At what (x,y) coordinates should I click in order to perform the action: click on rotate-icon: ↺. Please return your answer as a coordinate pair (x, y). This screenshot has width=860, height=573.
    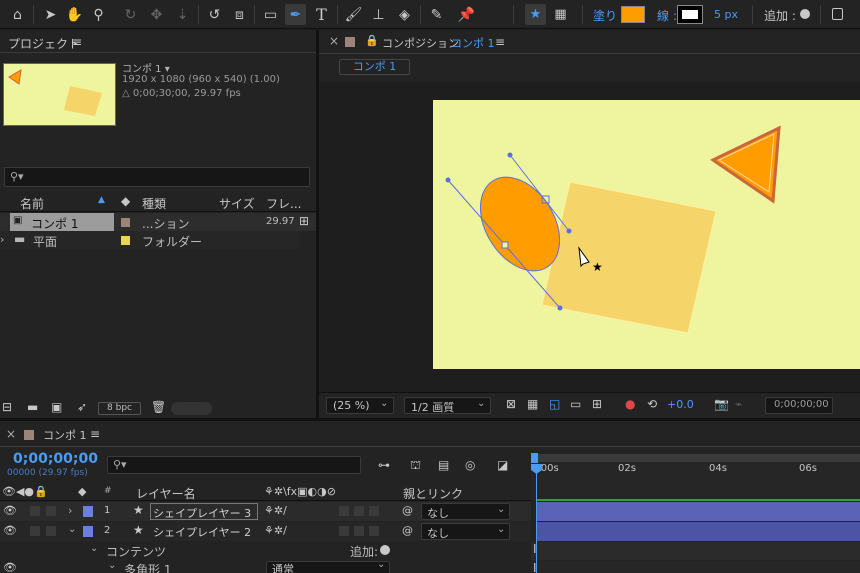
    Looking at the image, I should click on (214, 14).